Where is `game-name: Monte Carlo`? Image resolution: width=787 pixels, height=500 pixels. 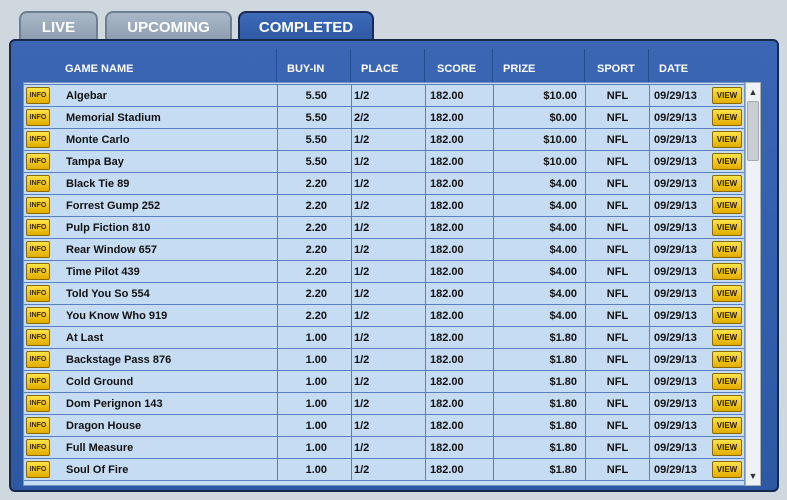
game-name: Monte Carlo is located at coordinates (165, 139).